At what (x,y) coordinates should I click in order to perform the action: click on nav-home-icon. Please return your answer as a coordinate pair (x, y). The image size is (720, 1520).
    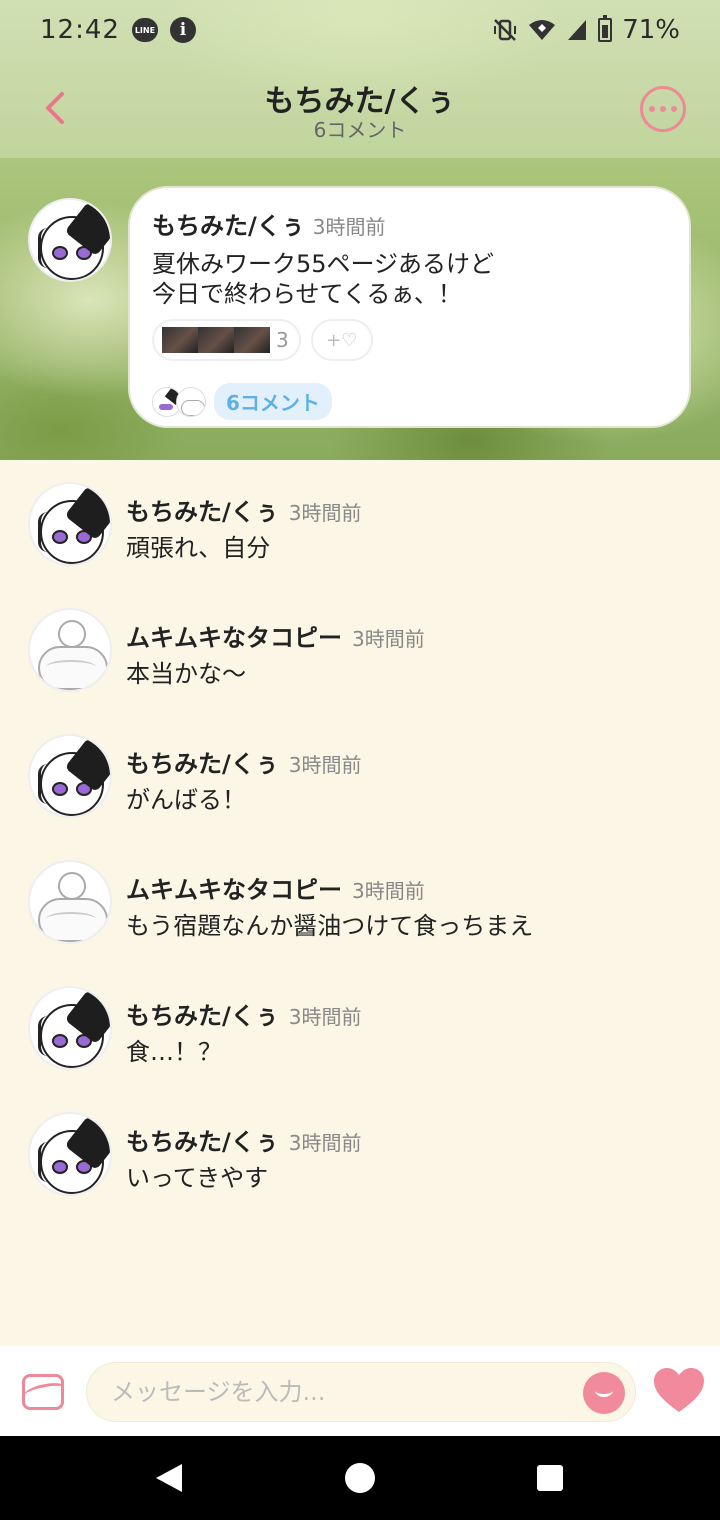
    Looking at the image, I should click on (360, 1478).